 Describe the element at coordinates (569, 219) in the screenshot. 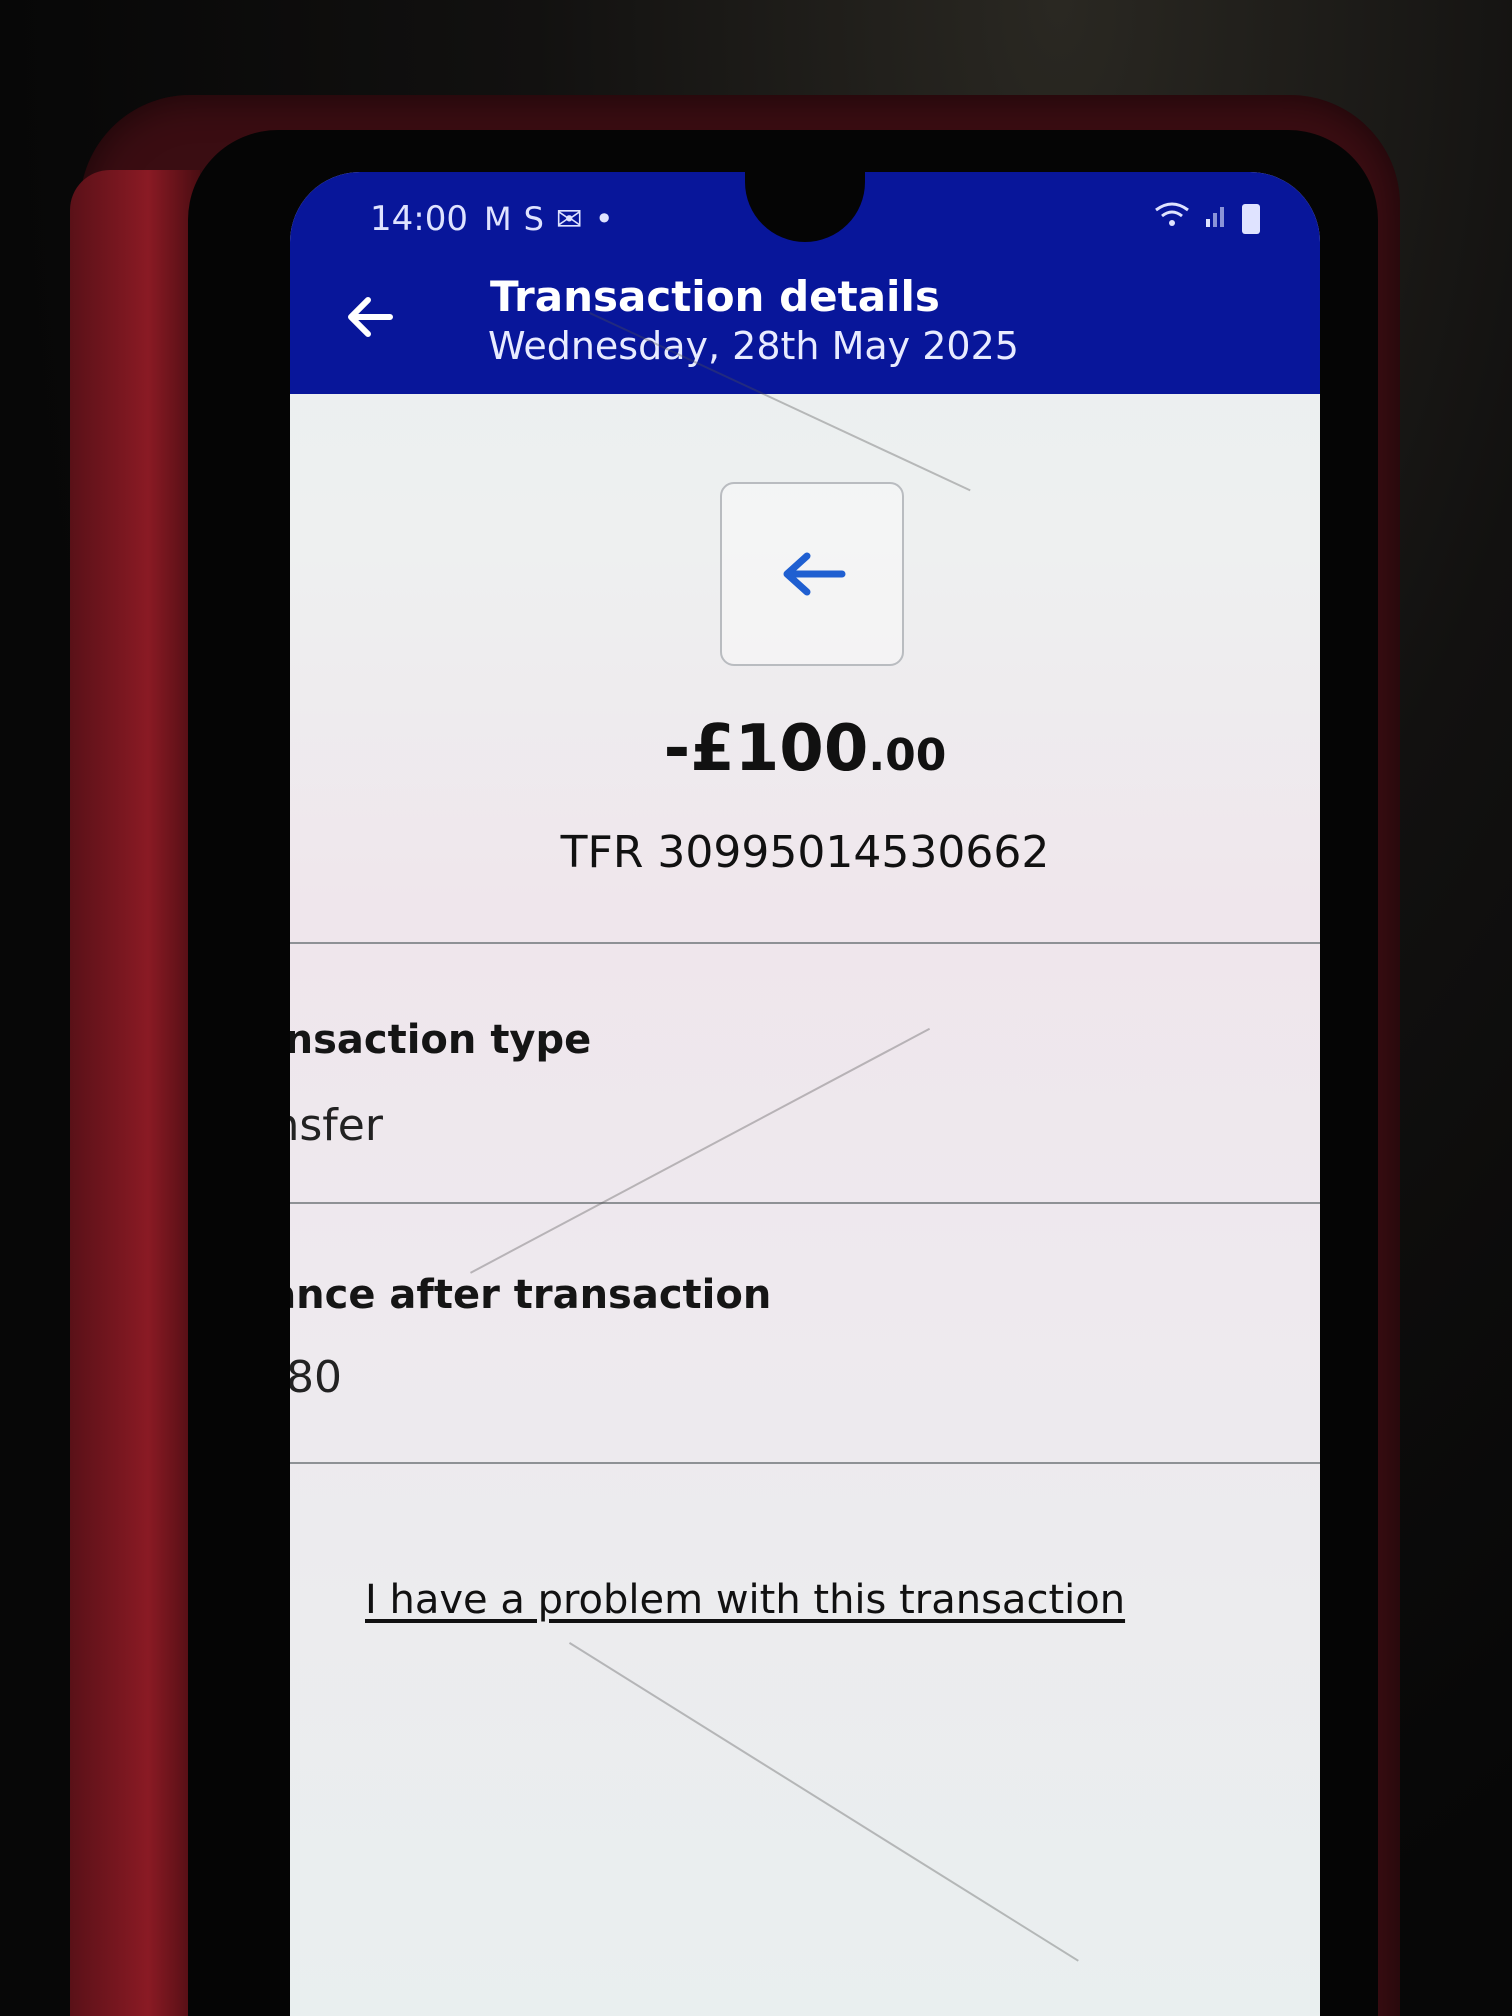

I see `message-icon: ✉` at that location.